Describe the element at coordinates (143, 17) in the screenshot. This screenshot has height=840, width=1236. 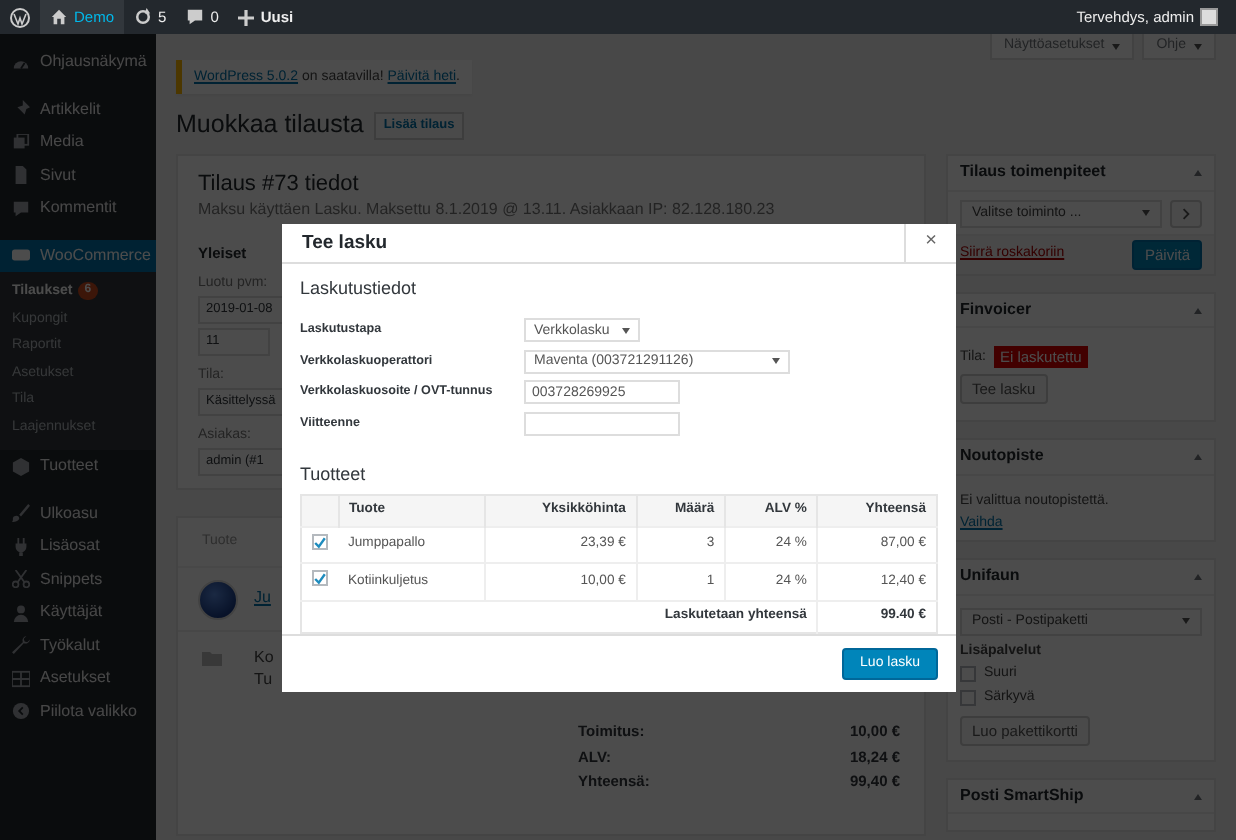
I see `refresh-icon` at that location.